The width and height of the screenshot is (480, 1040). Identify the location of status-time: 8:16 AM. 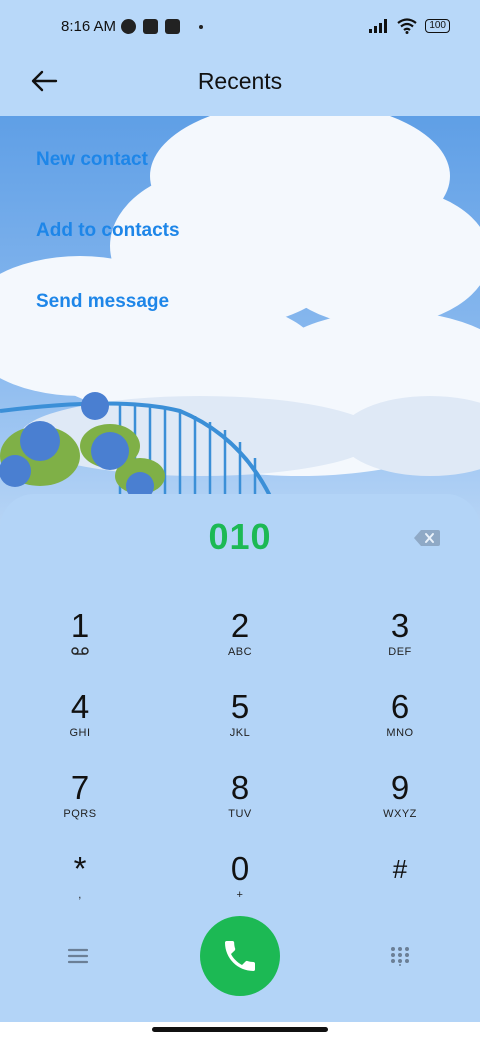
(89, 26).